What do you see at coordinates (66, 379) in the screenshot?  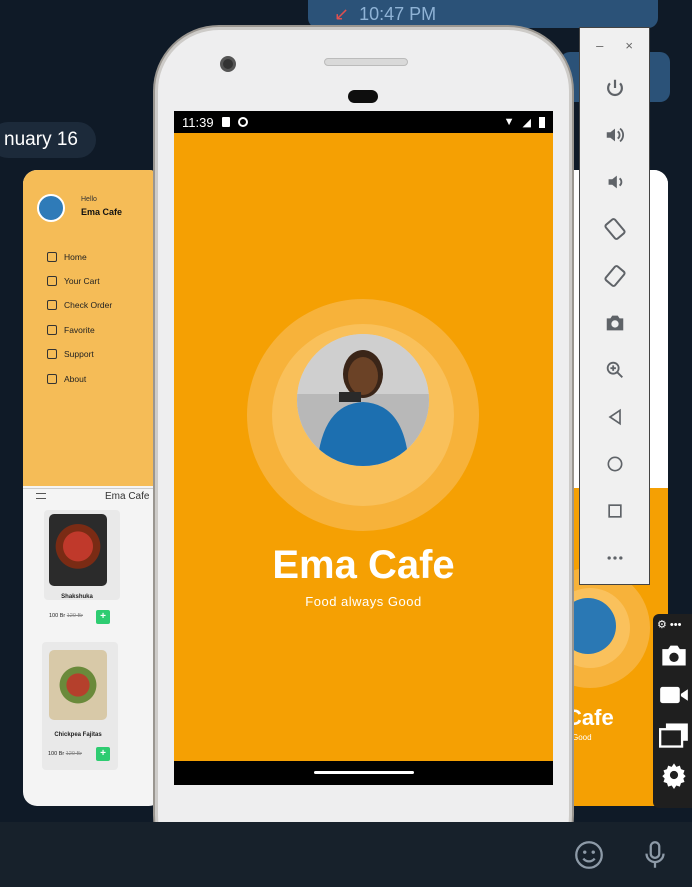 I see `drawer-item-about: About` at bounding box center [66, 379].